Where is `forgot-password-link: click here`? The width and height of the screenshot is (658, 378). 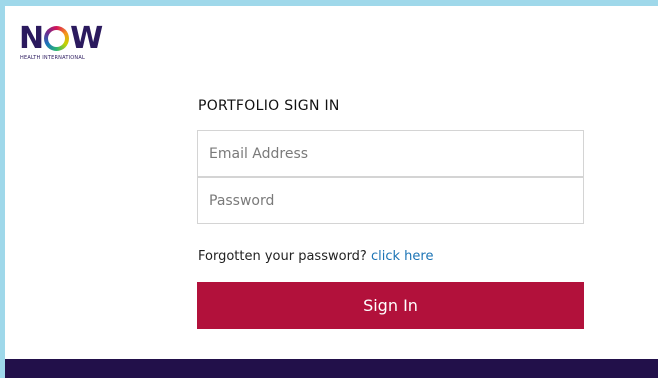 forgot-password-link: click here is located at coordinates (402, 256).